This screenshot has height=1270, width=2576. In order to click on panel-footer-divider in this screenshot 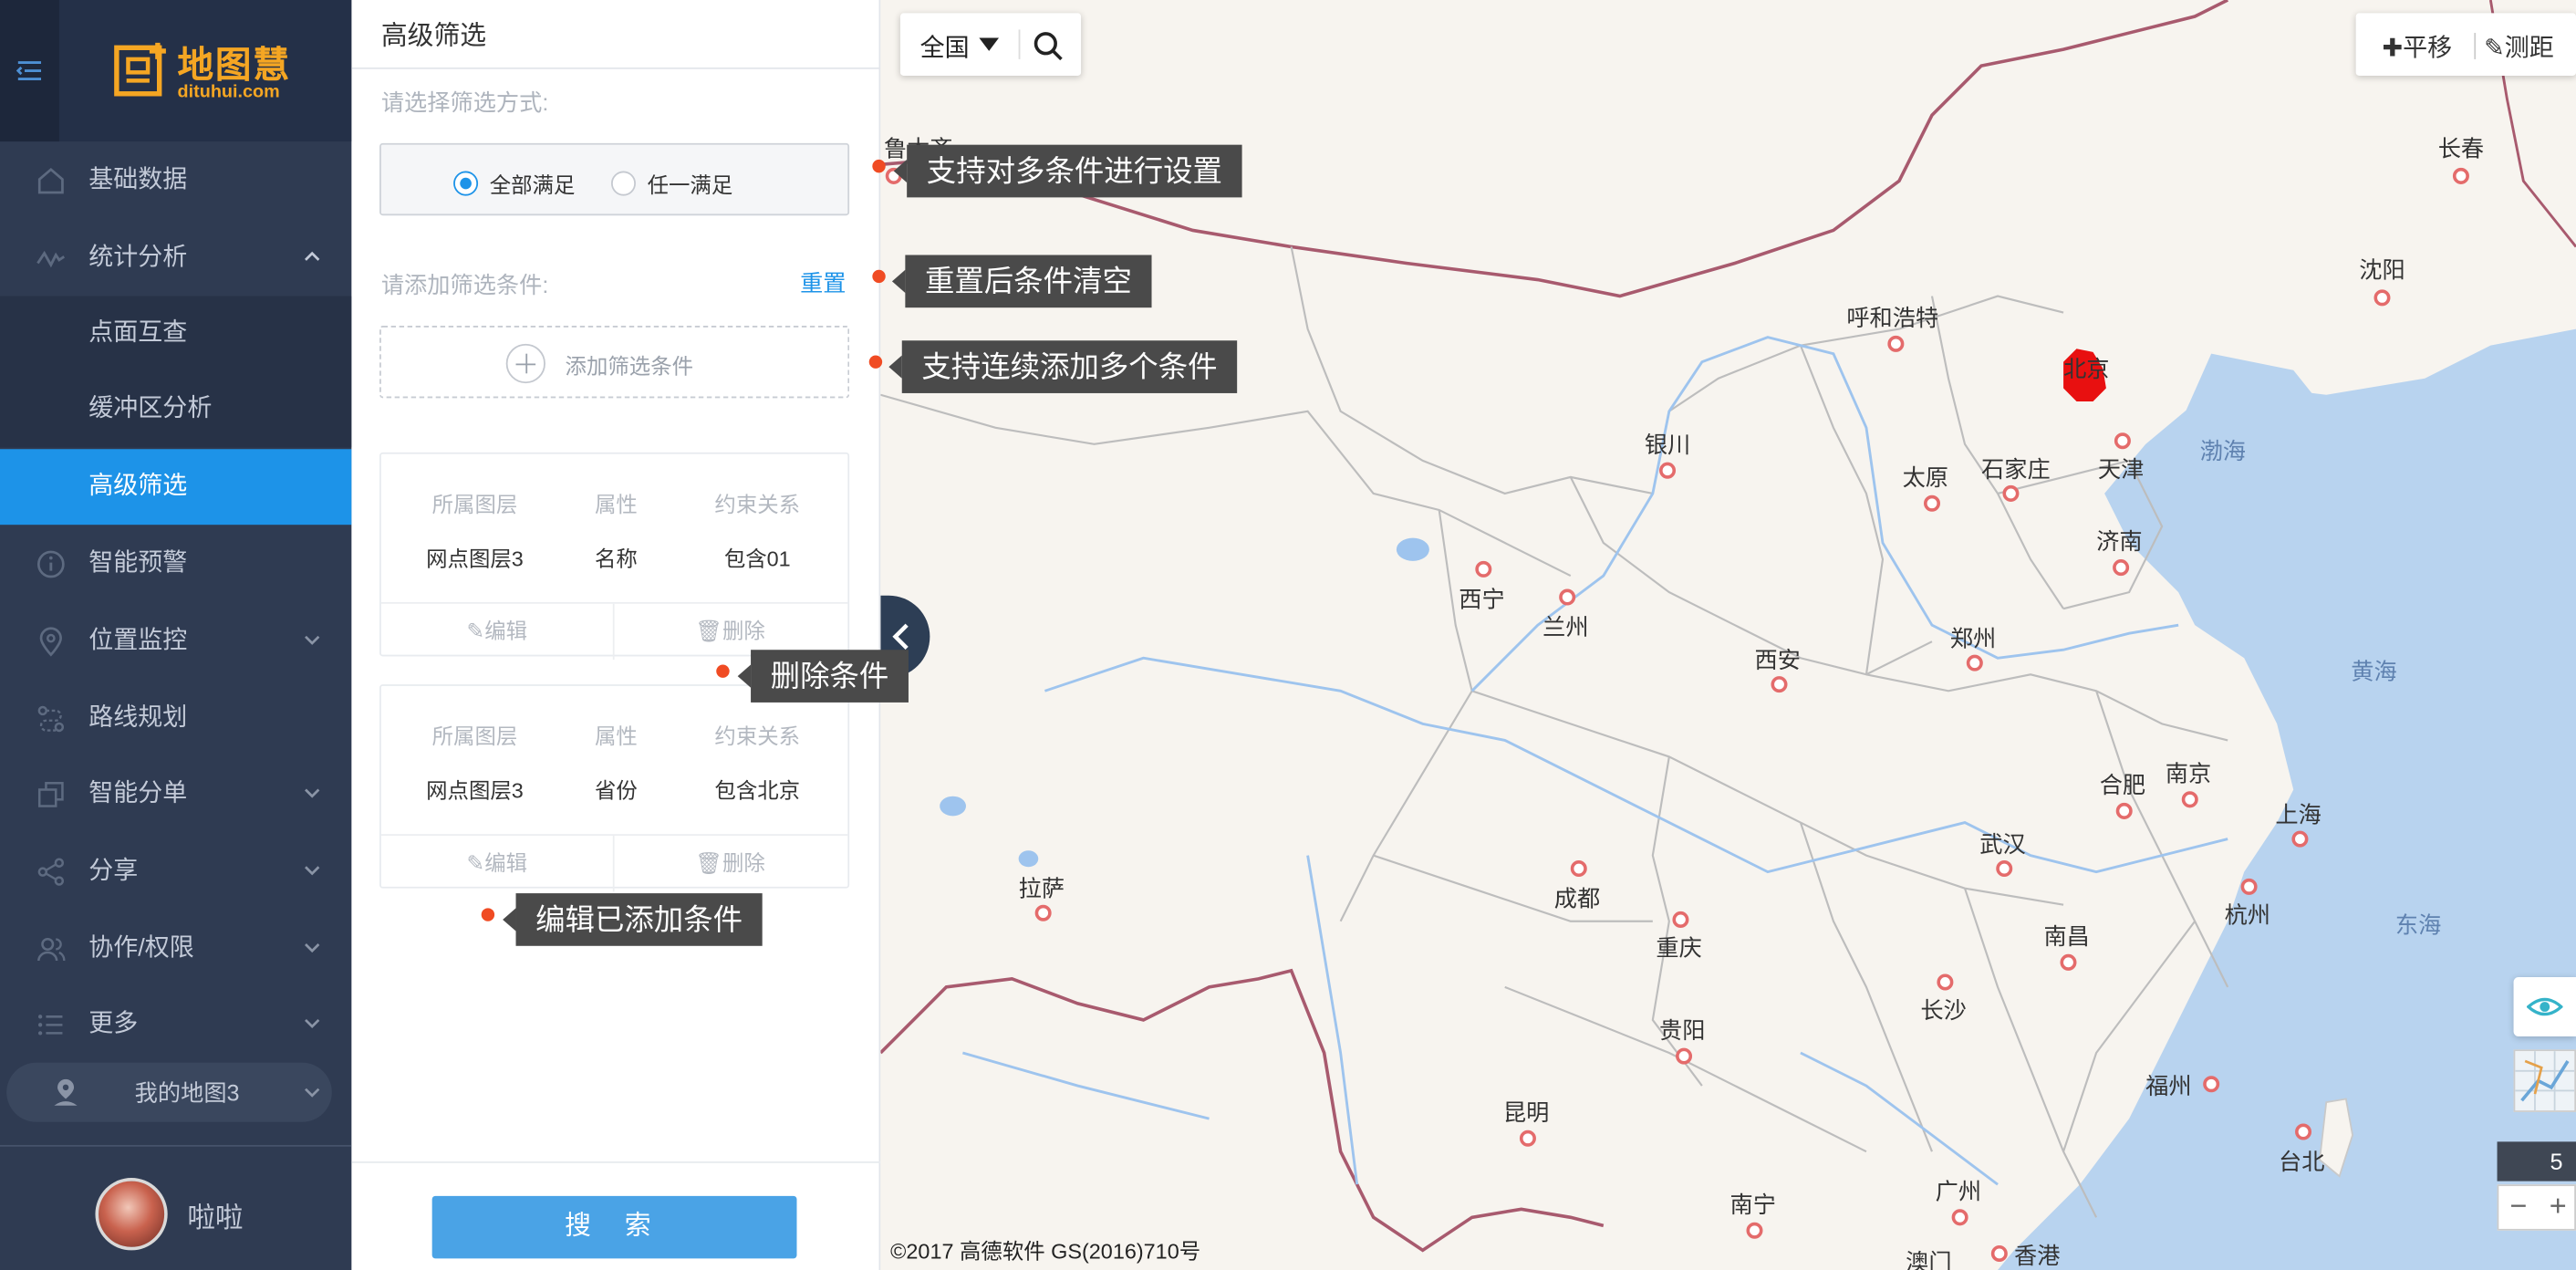, I will do `click(616, 1162)`.